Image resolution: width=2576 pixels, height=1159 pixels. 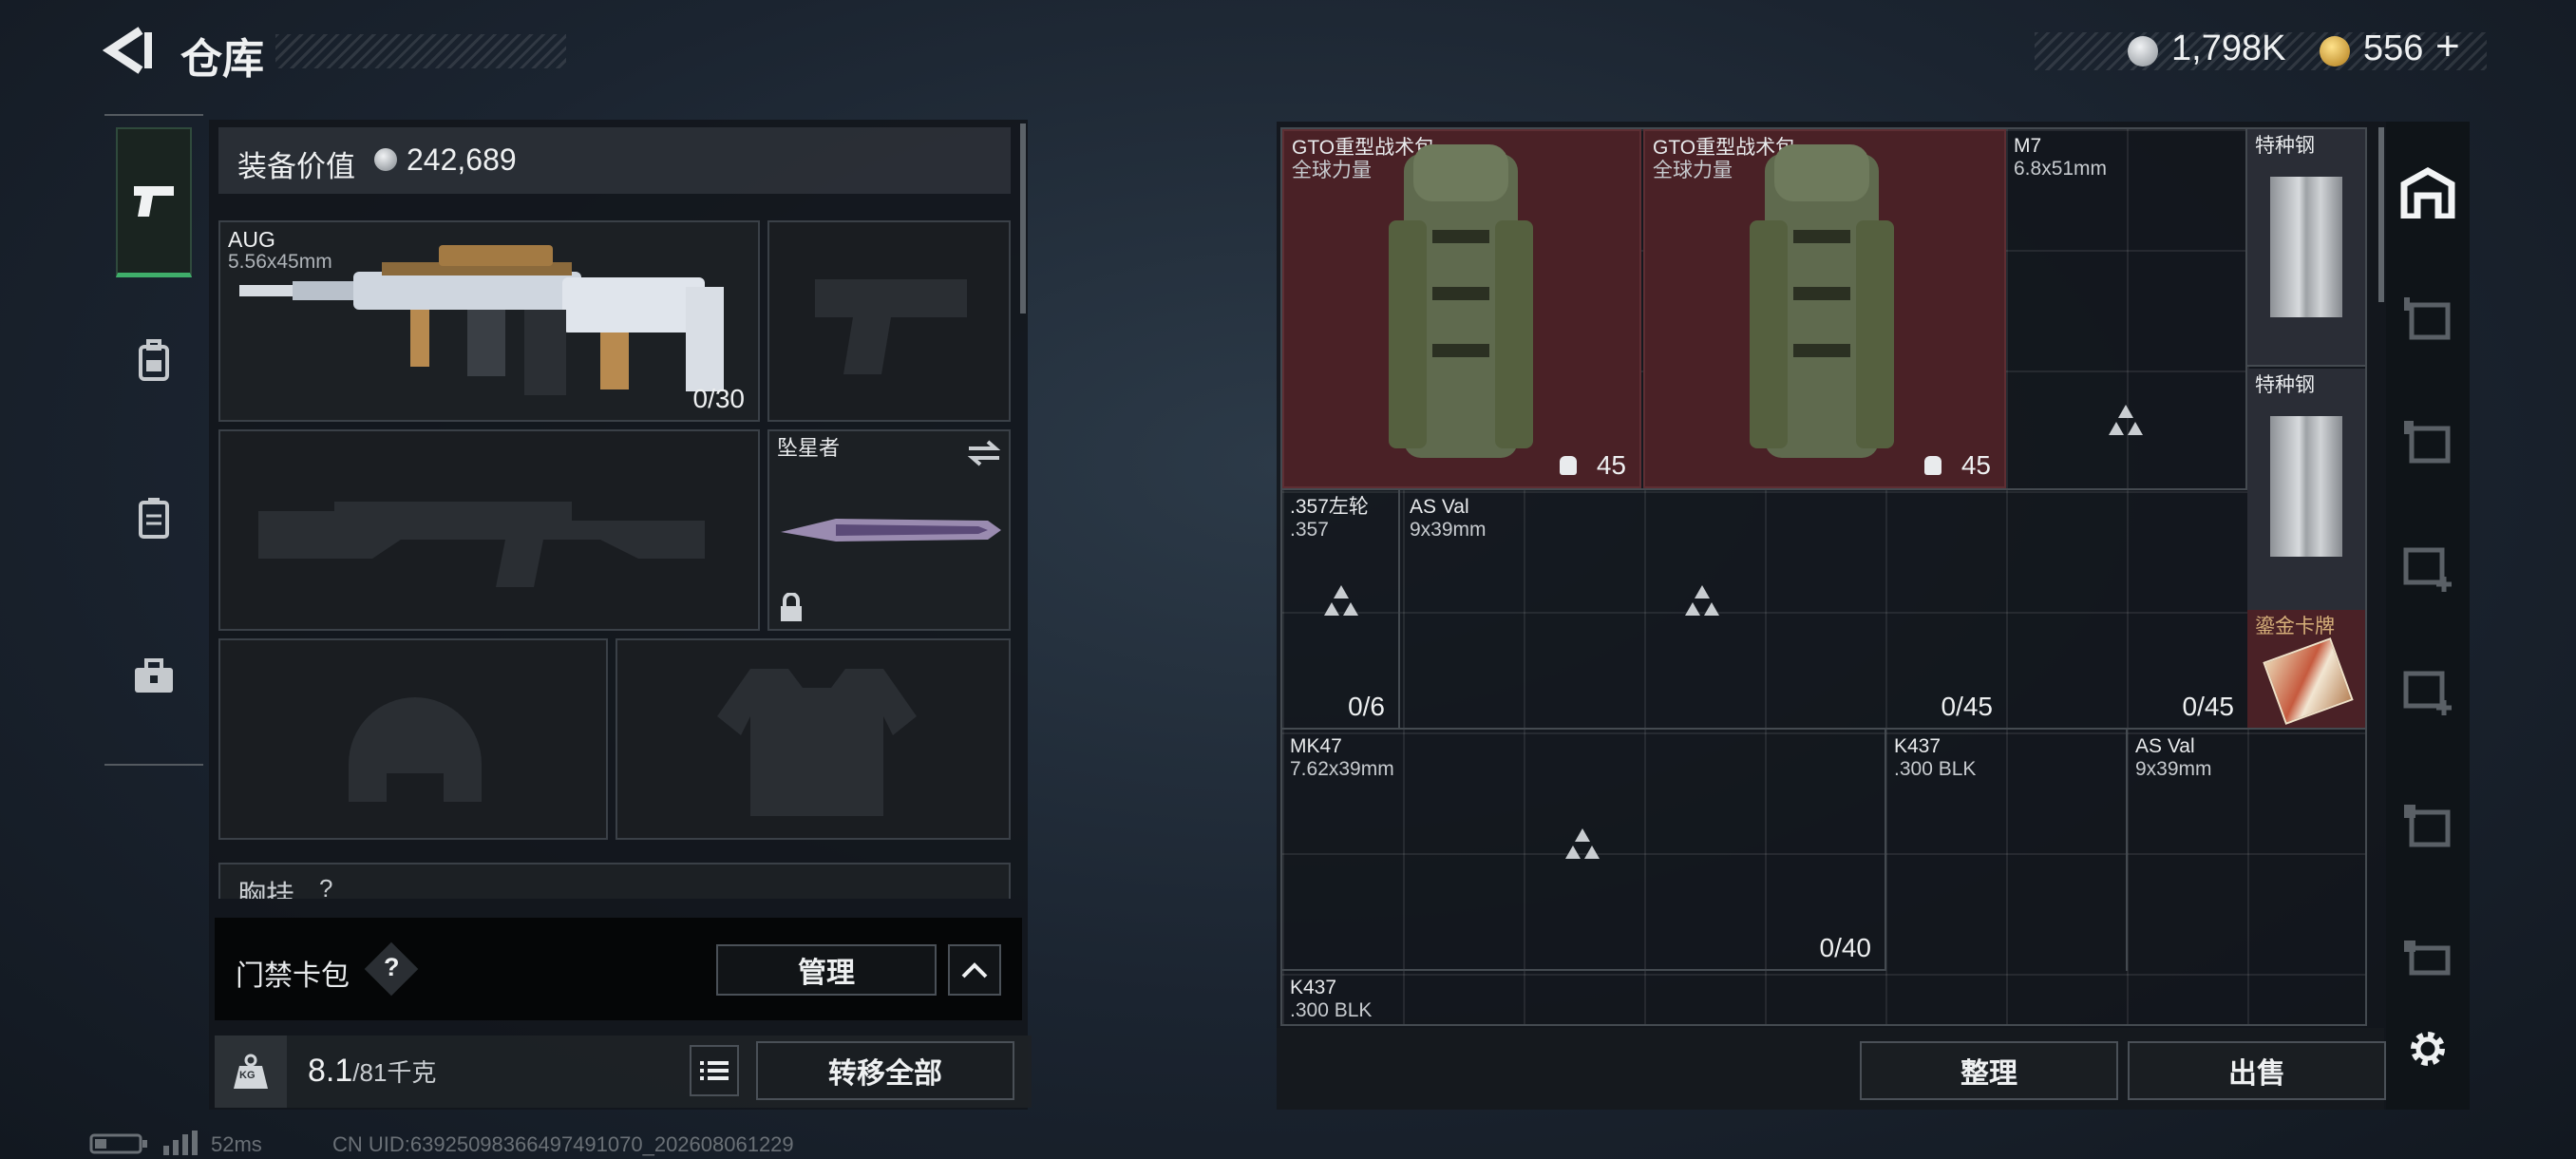 I want to click on category-tab-container, so click(x=153, y=518).